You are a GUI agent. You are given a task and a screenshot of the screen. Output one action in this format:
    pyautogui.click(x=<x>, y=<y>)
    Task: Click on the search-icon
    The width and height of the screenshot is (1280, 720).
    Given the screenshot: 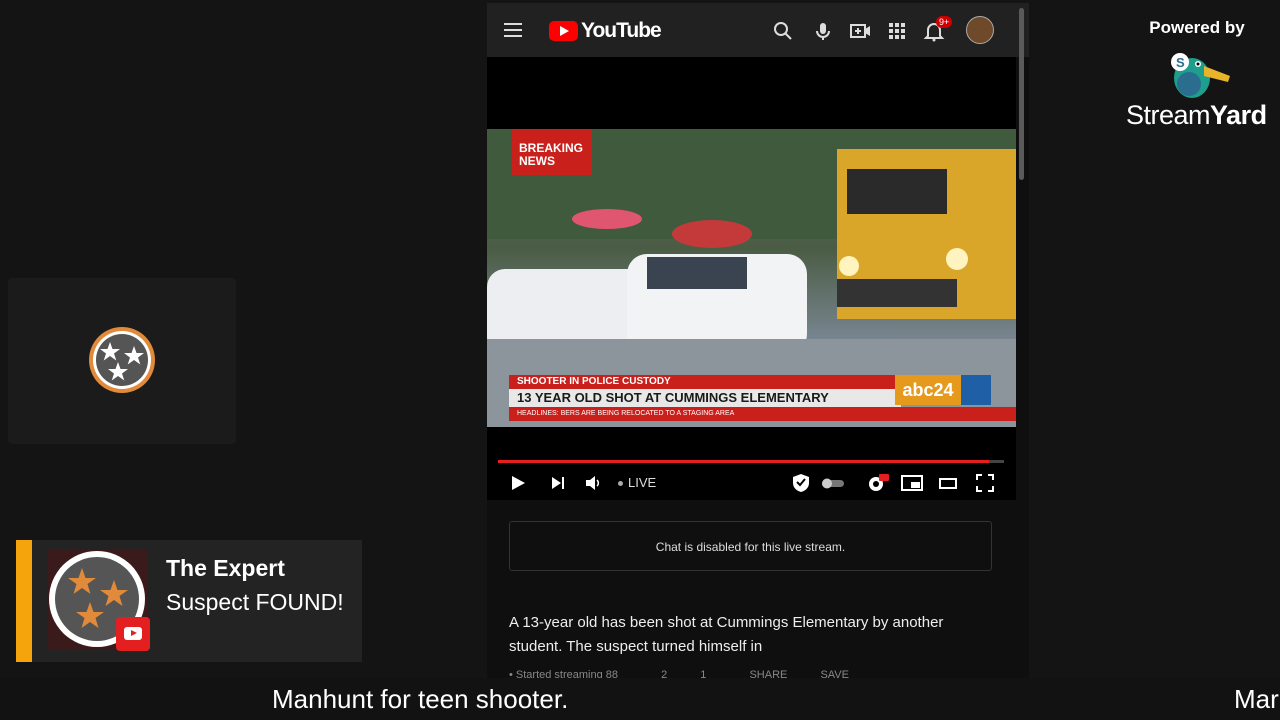 What is the action you would take?
    pyautogui.click(x=783, y=31)
    